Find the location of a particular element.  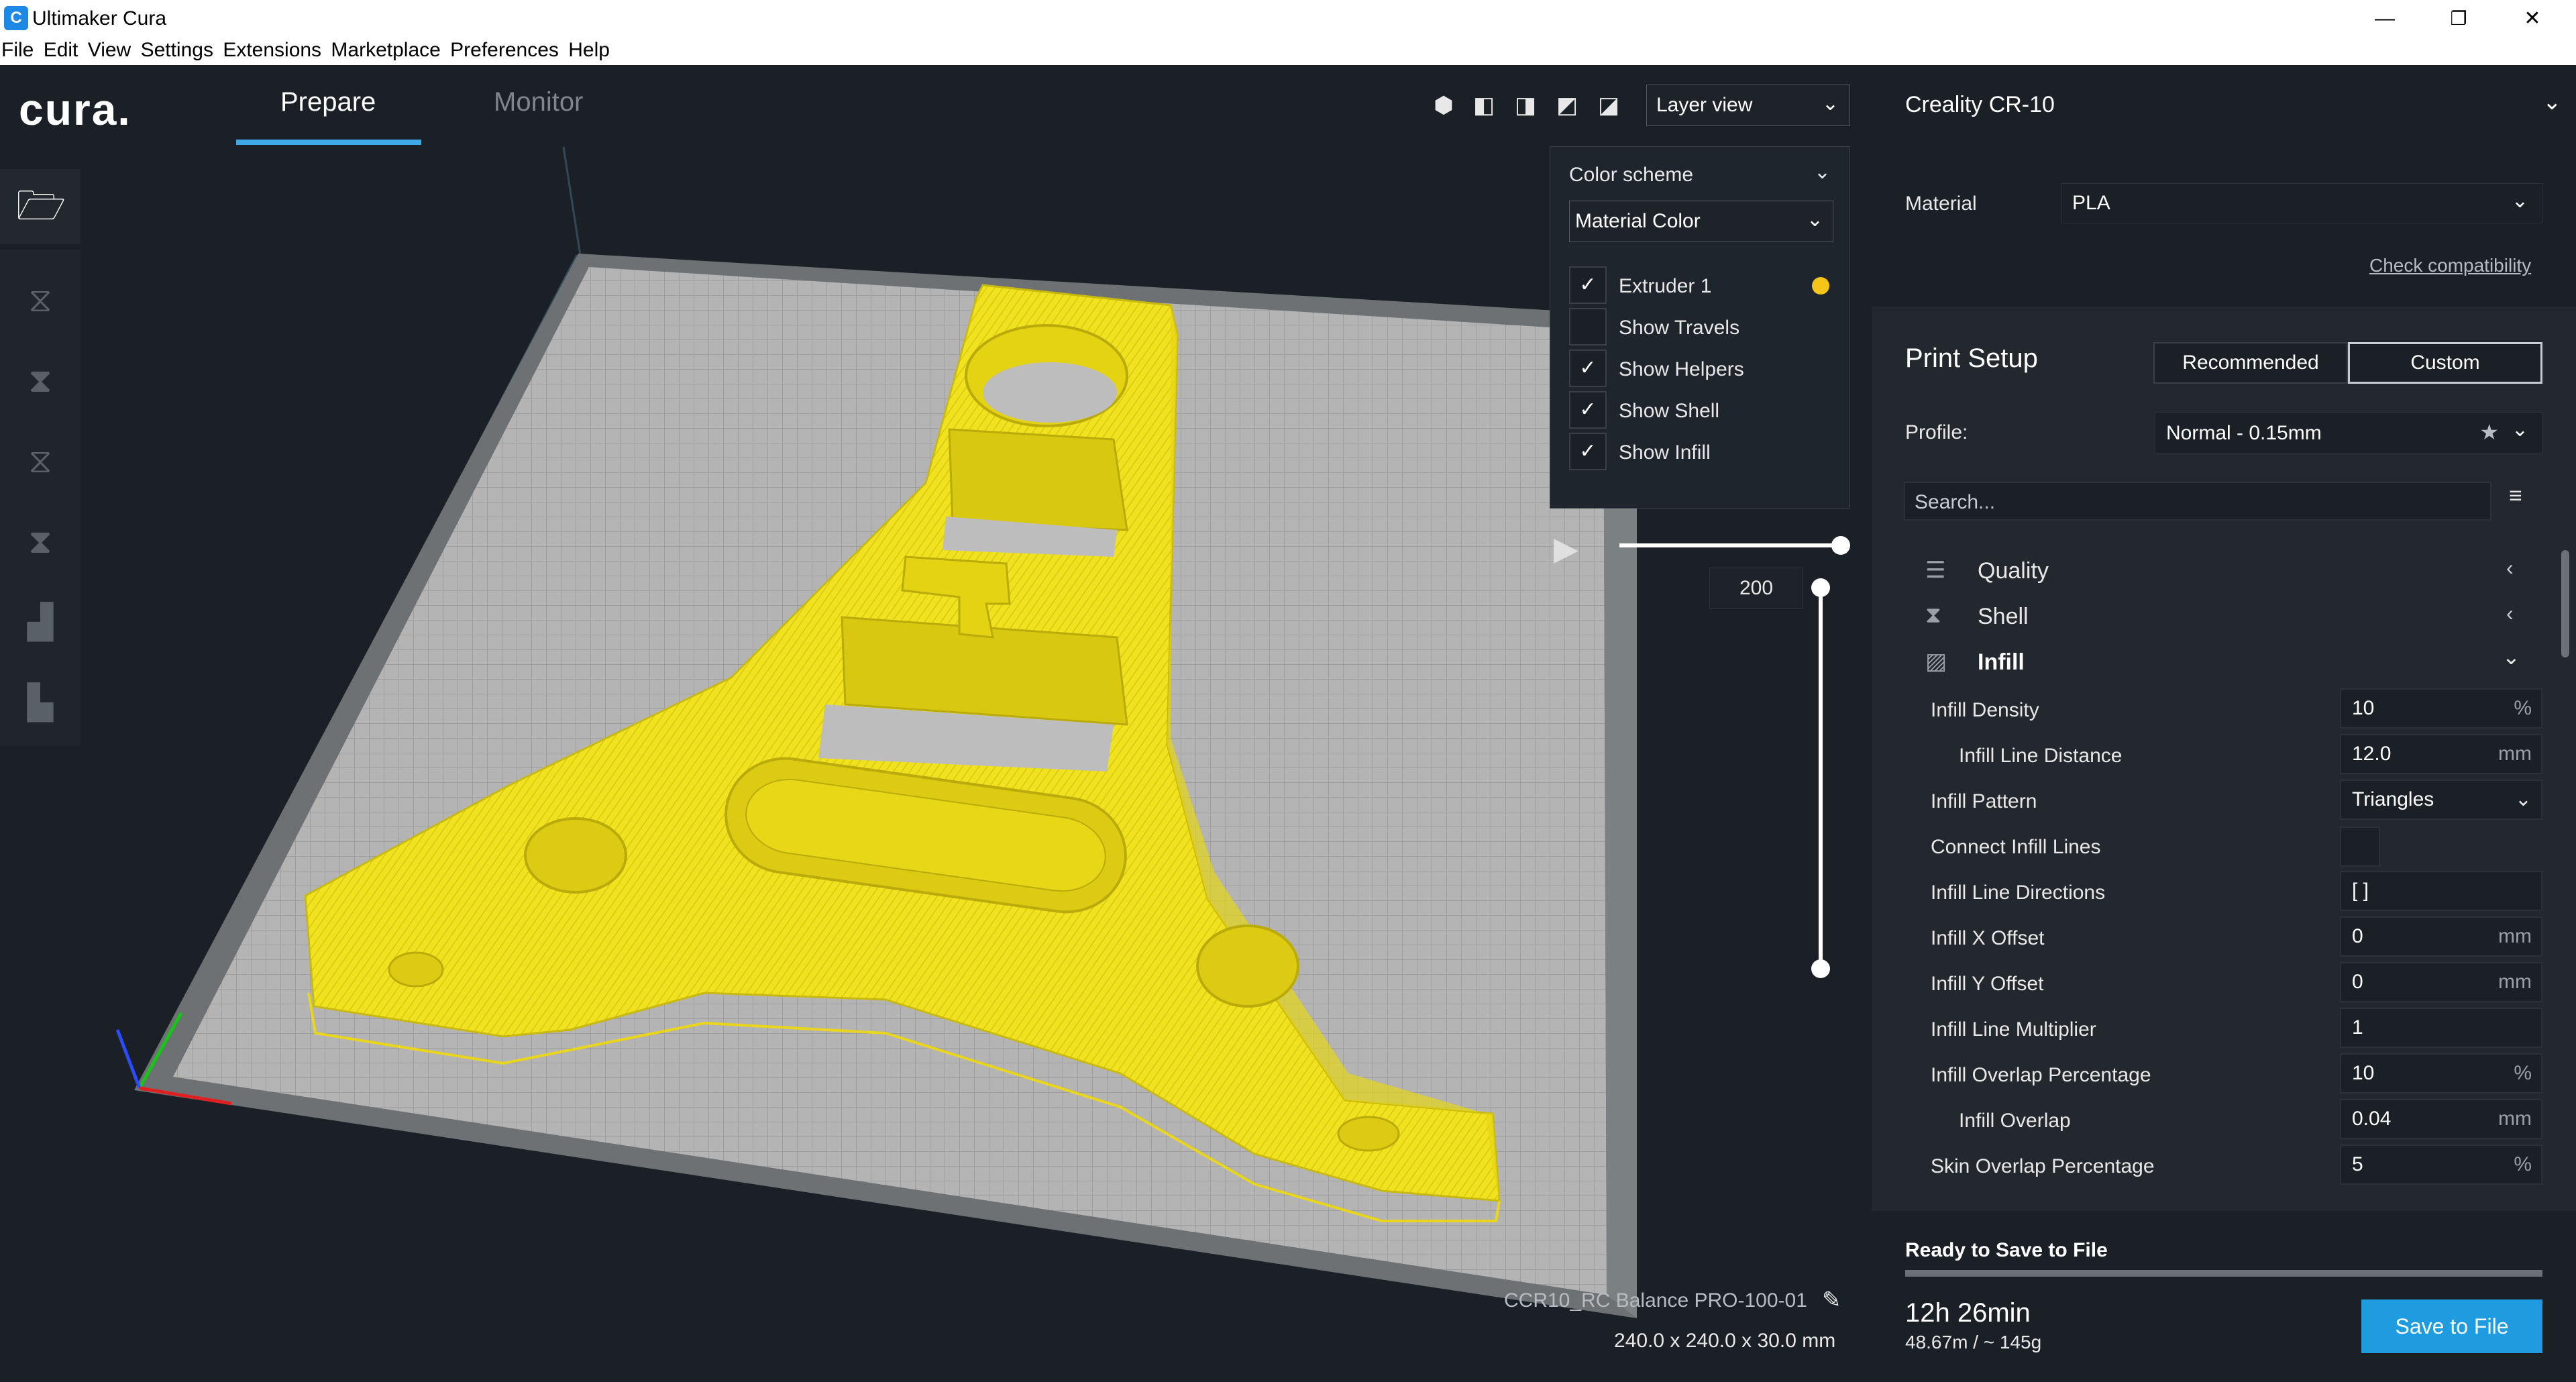

close-button: ✕ is located at coordinates (2532, 18).